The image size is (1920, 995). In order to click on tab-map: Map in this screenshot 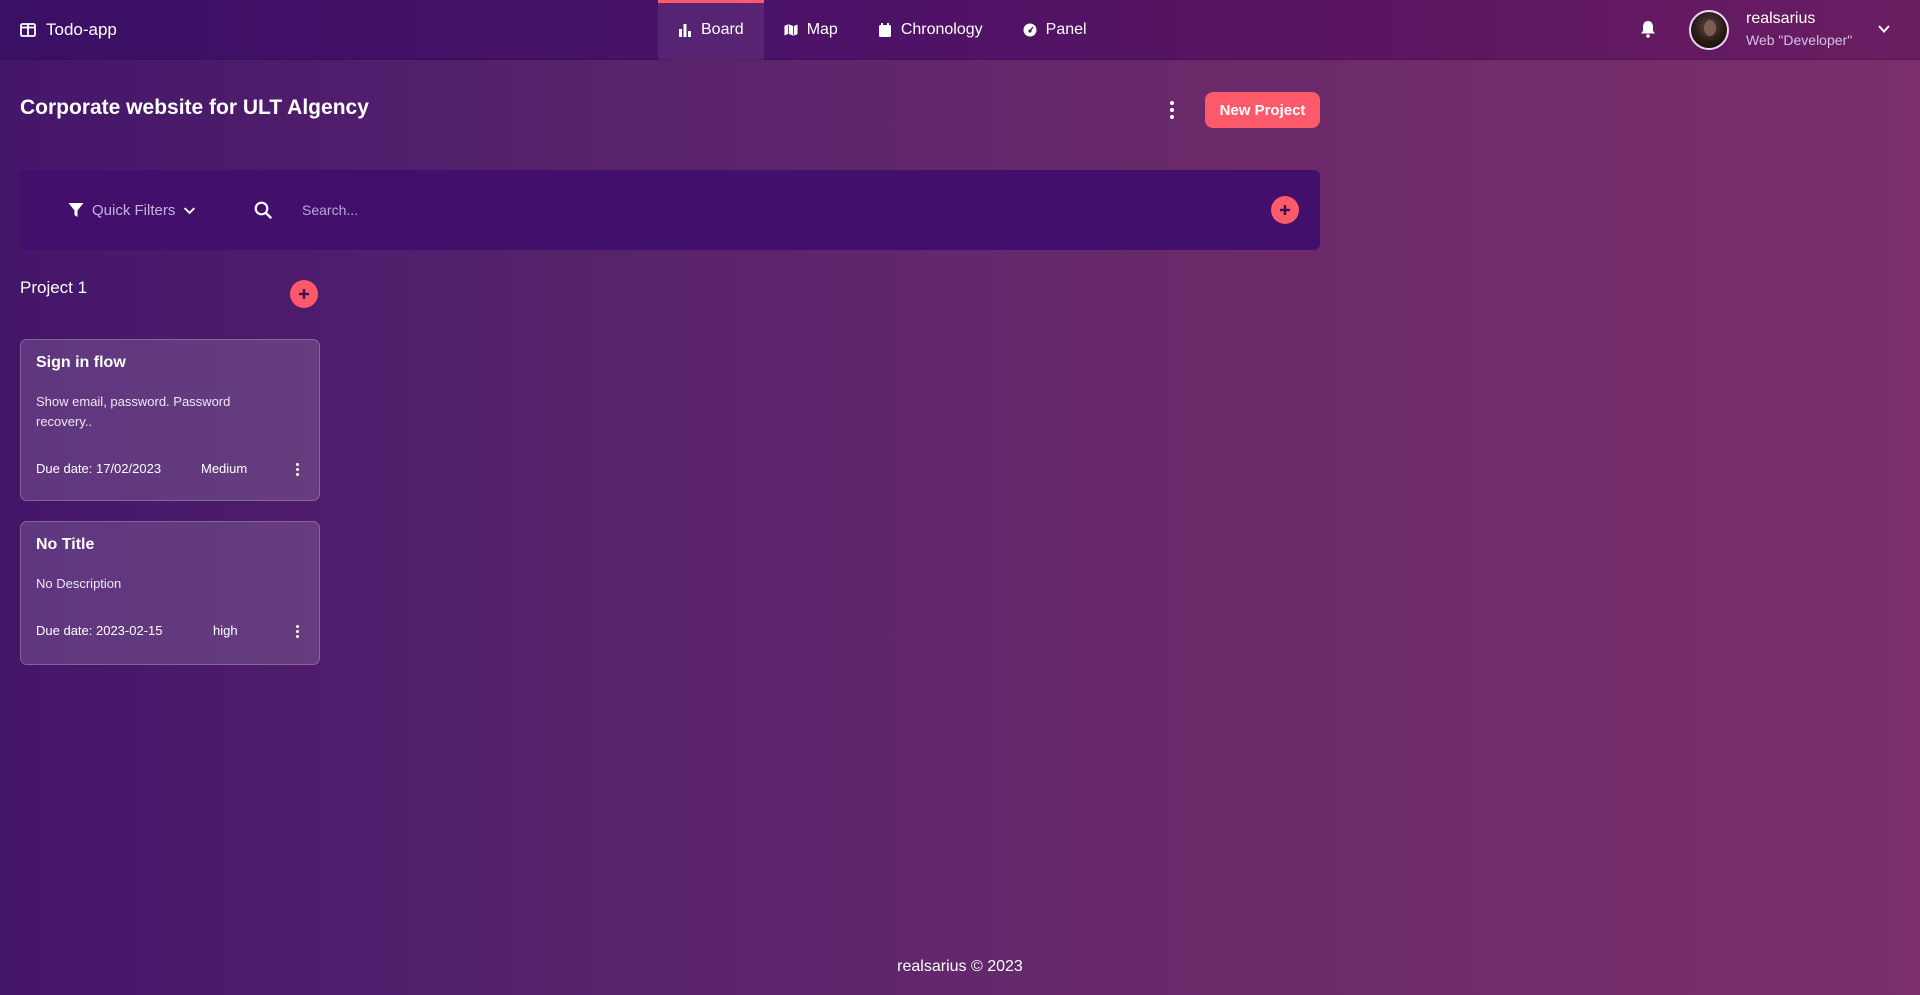, I will do `click(811, 30)`.